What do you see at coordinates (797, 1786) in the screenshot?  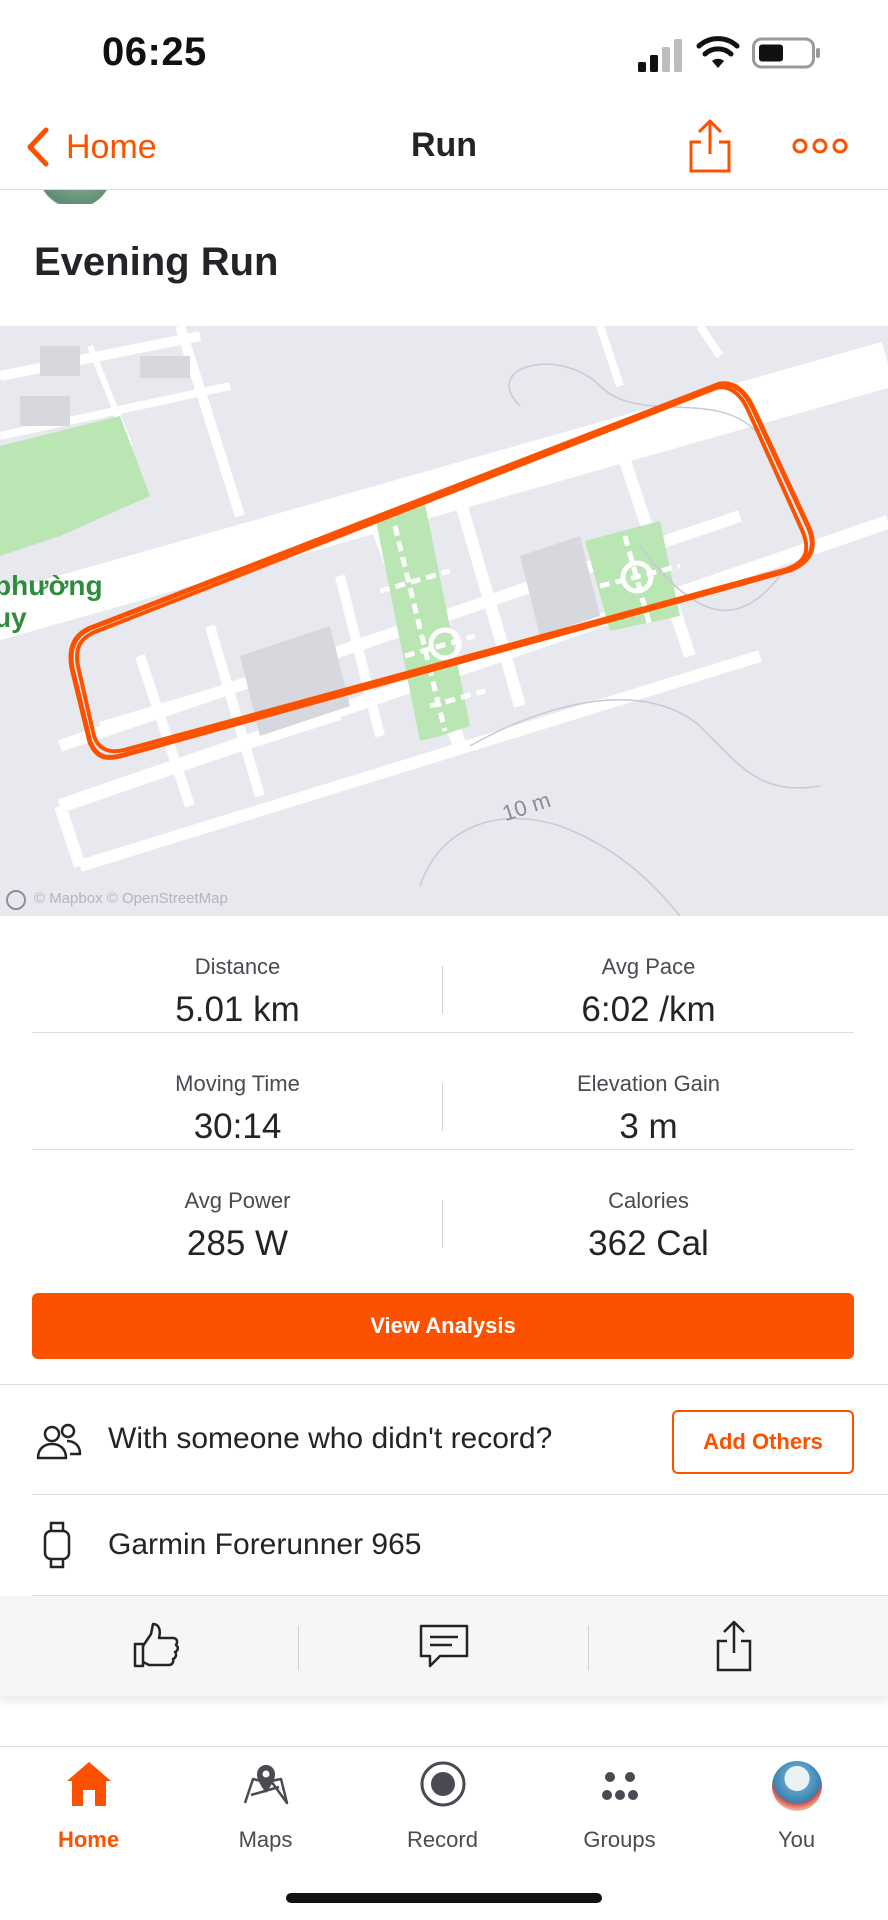 I see `avatar` at bounding box center [797, 1786].